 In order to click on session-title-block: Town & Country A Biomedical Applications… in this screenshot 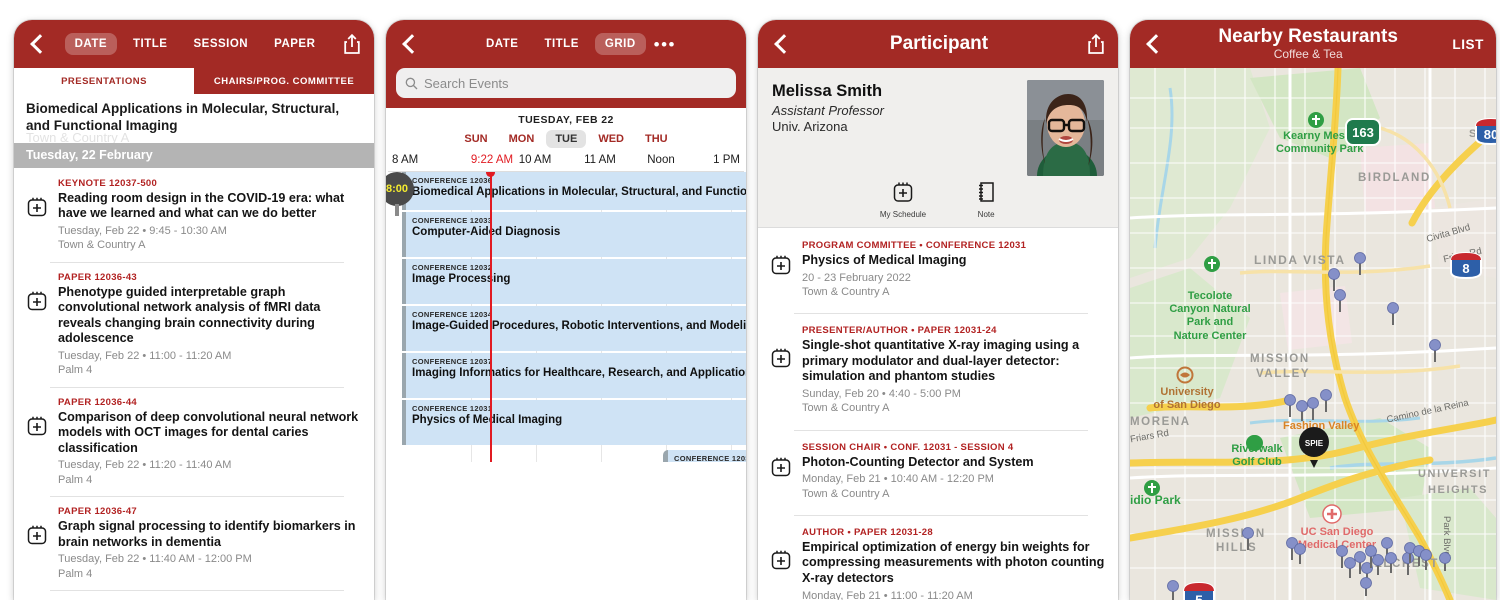, I will do `click(194, 118)`.